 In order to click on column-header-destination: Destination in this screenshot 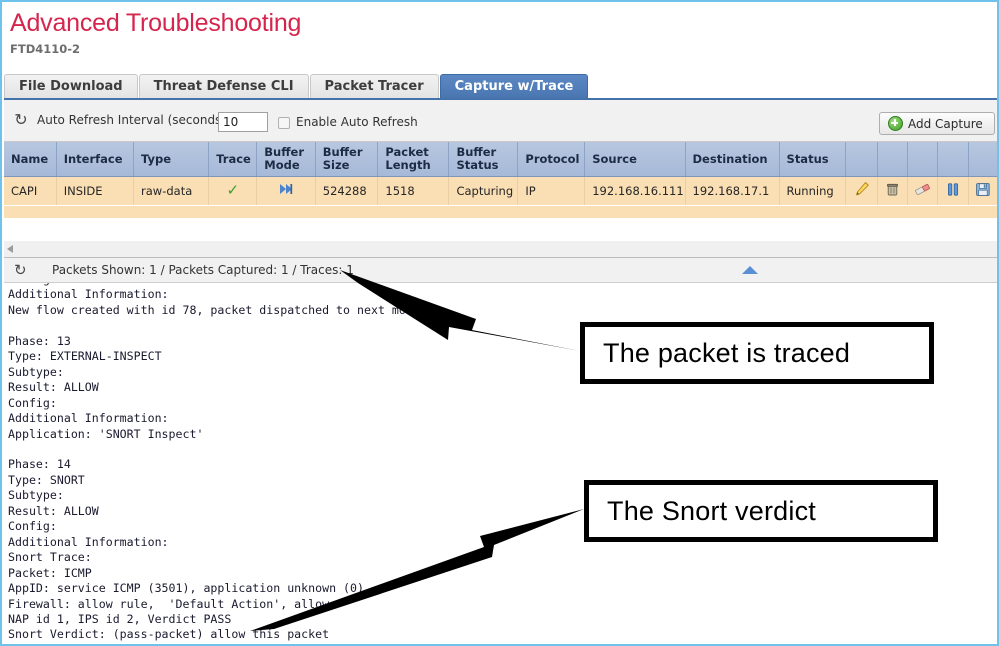, I will do `click(732, 159)`.